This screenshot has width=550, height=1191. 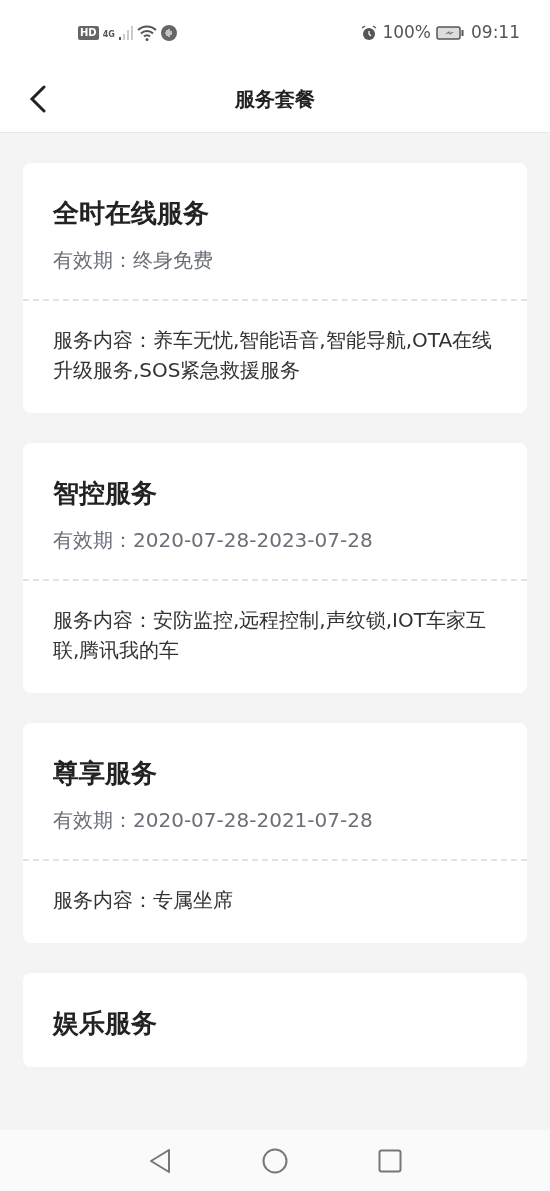 What do you see at coordinates (270, 635) in the screenshot?
I see `service-content-text: 服务内容：安防监控,远程控制,声纹锁,IOT车家互联,腾讯我的车` at bounding box center [270, 635].